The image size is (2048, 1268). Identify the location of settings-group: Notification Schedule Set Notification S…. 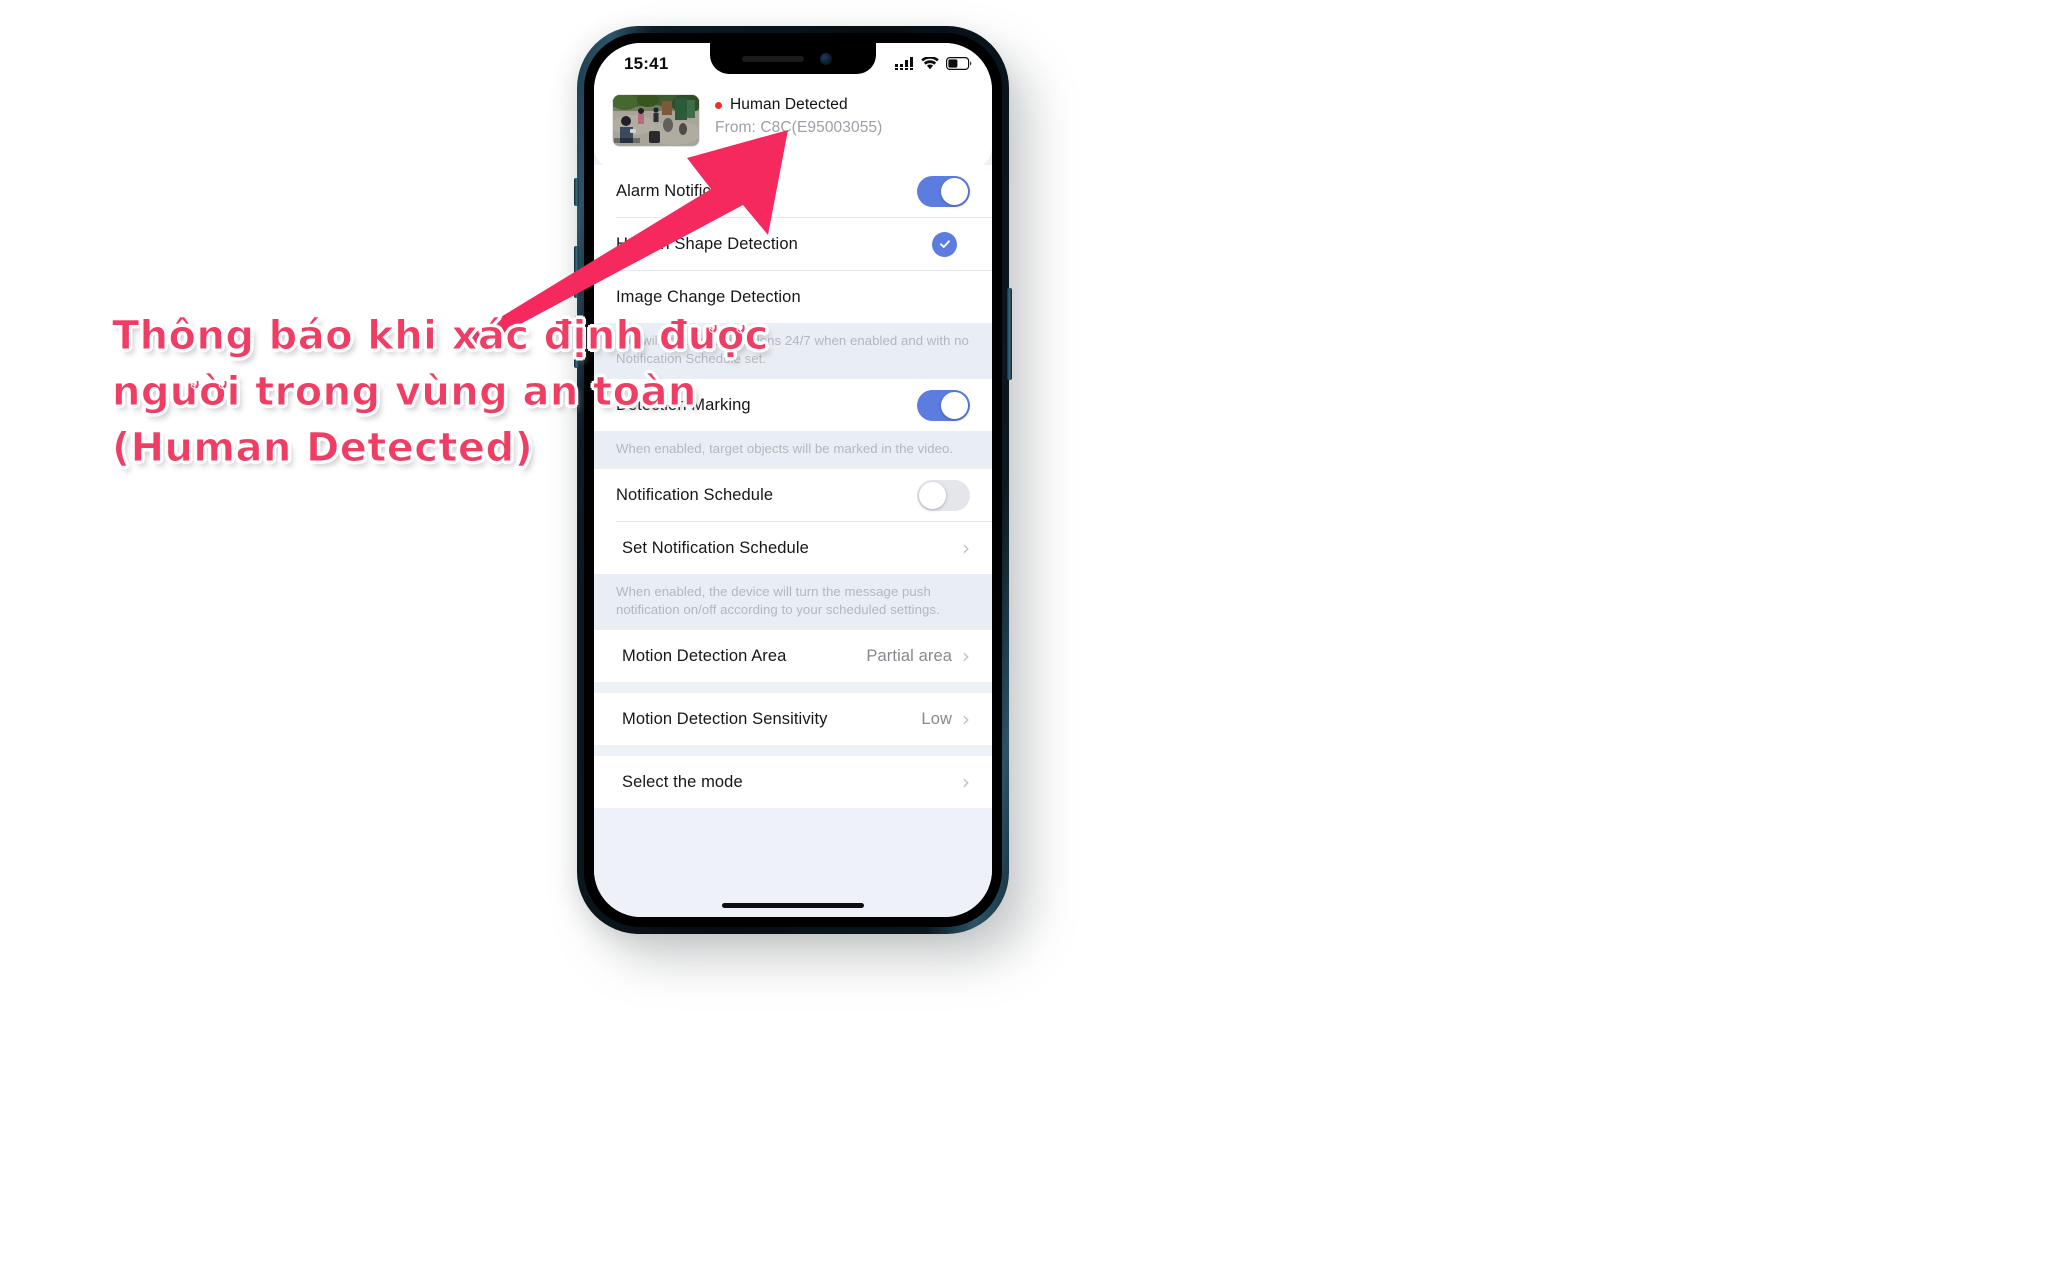
(793, 521).